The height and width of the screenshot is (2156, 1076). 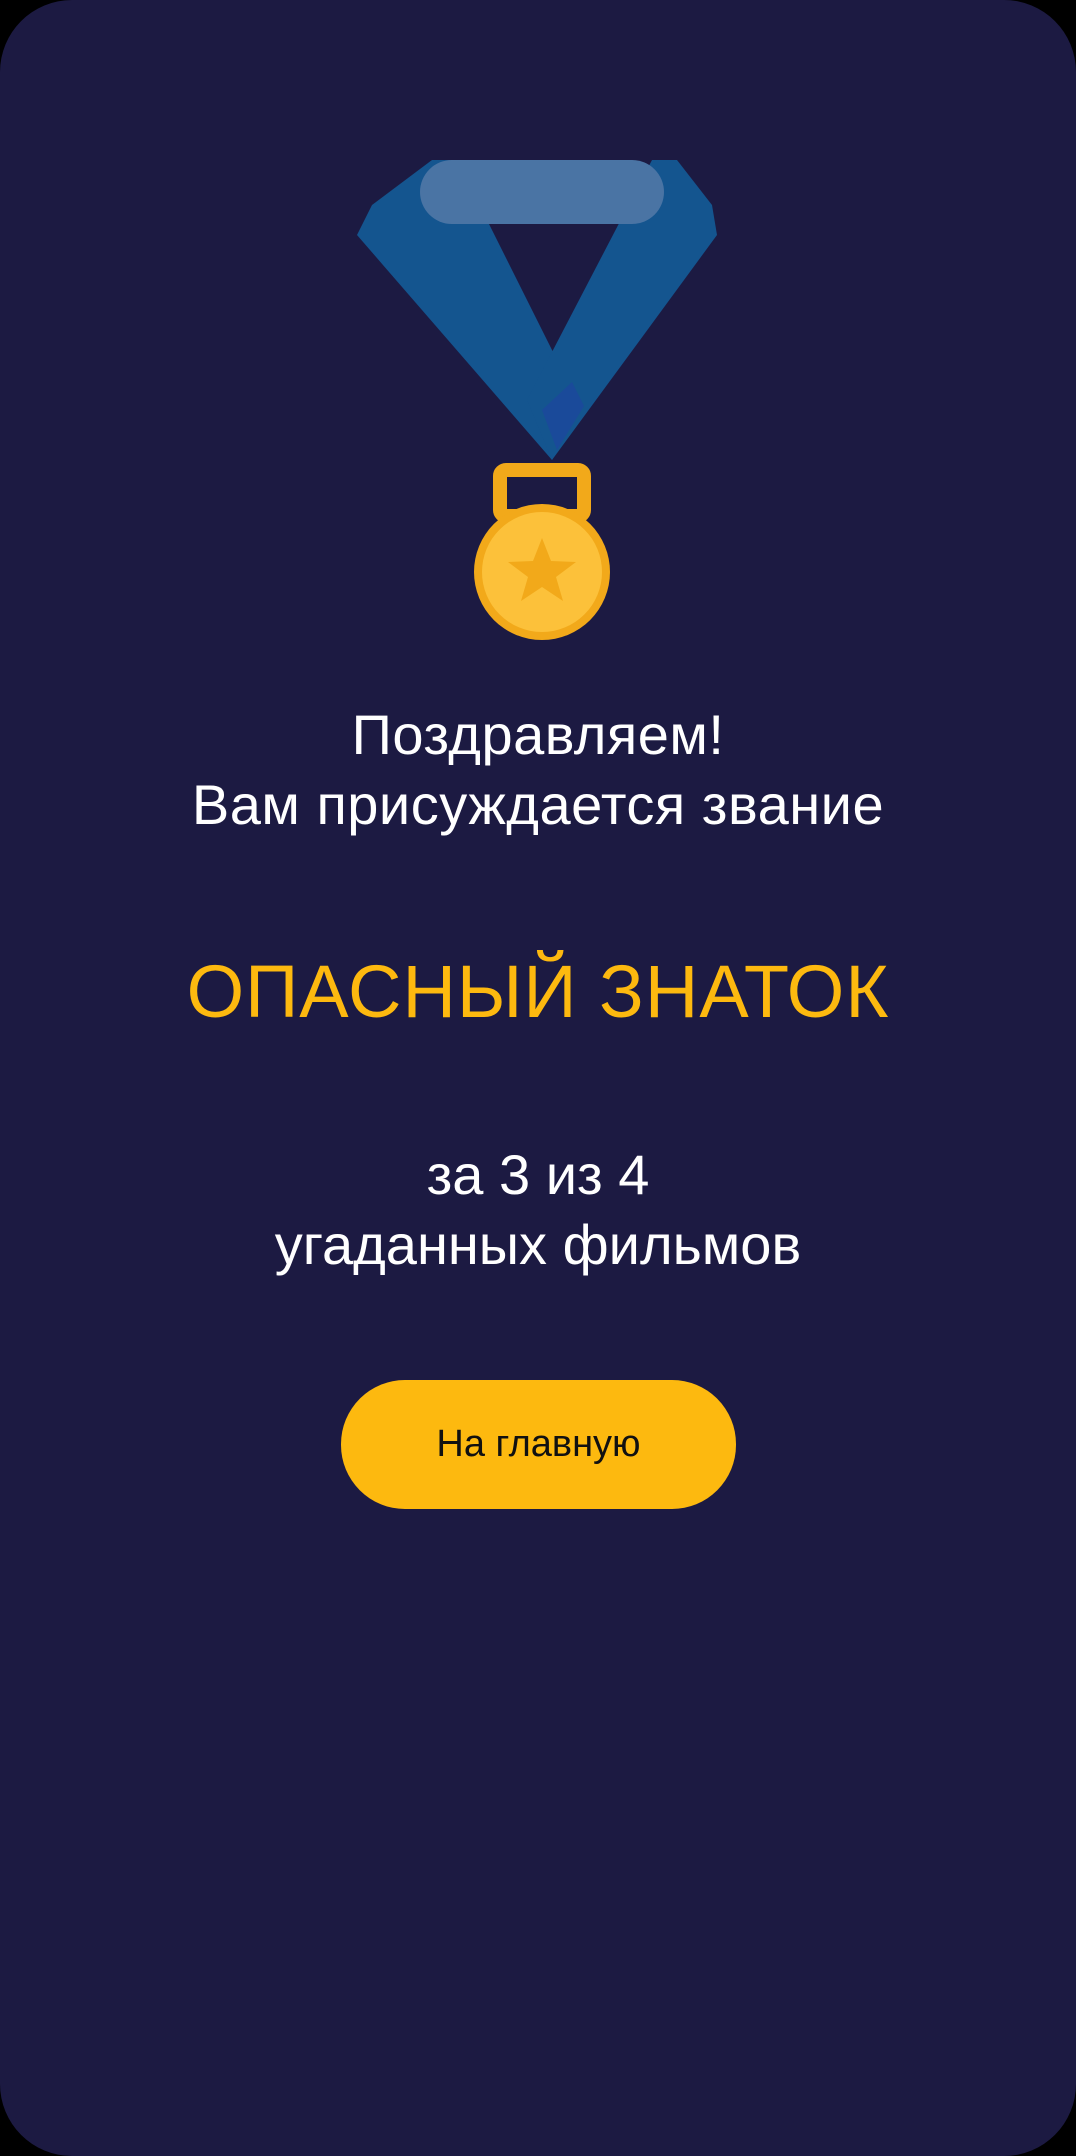 I want to click on congrats-text: Поздравляем! Вам присуждается звание, so click(x=538, y=770).